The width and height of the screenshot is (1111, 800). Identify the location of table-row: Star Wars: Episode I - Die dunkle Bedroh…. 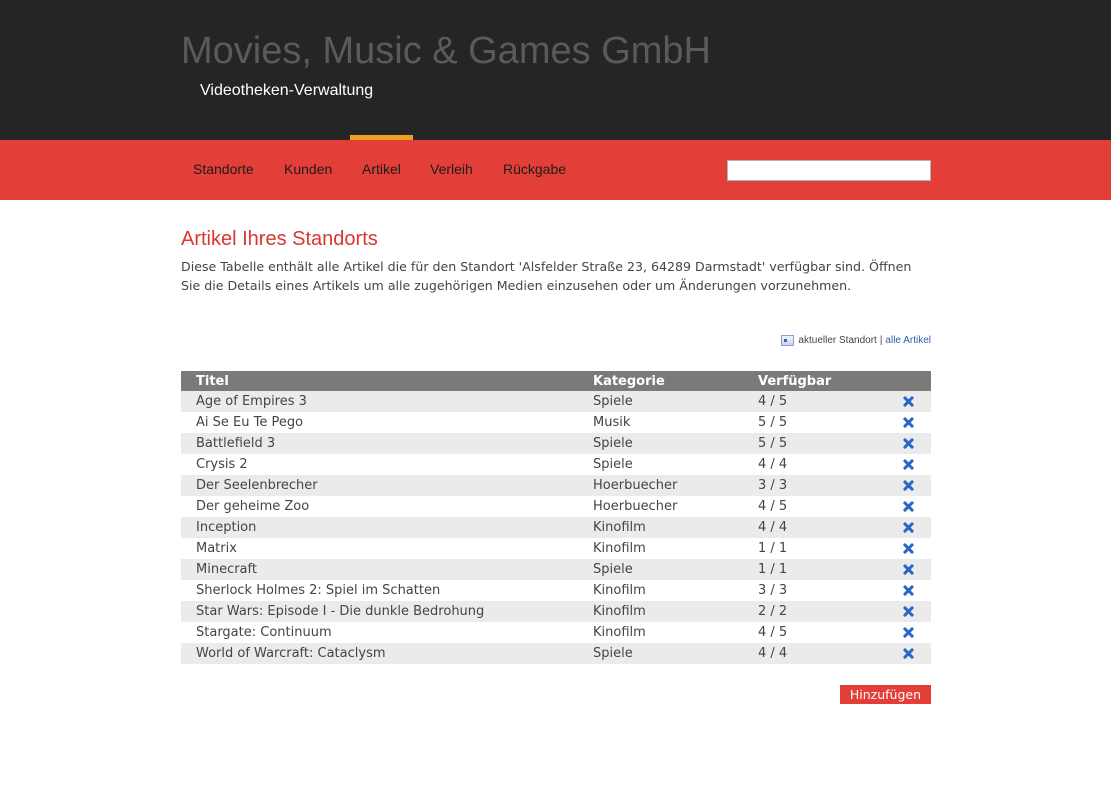
(556, 611).